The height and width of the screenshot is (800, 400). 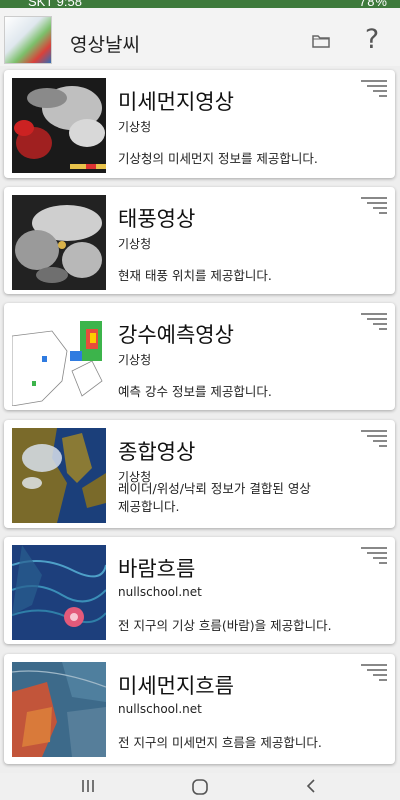 What do you see at coordinates (248, 498) in the screenshot?
I see `card-description: 레이더/위성/낙뢰 정보가 결합된 영상 제공합니다.` at bounding box center [248, 498].